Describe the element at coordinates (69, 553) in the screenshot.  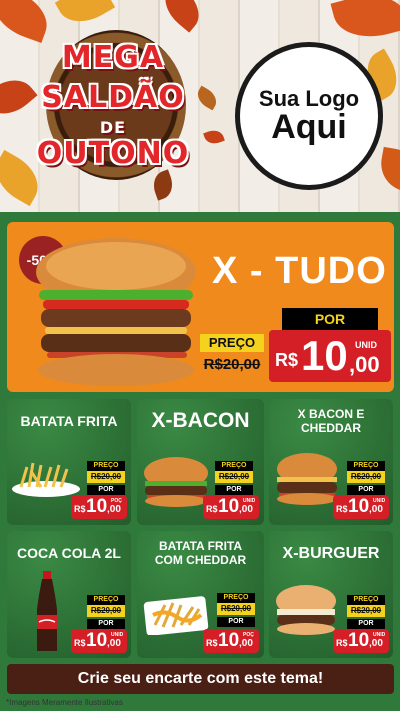
I see `product-title: COCA COLA 2L` at that location.